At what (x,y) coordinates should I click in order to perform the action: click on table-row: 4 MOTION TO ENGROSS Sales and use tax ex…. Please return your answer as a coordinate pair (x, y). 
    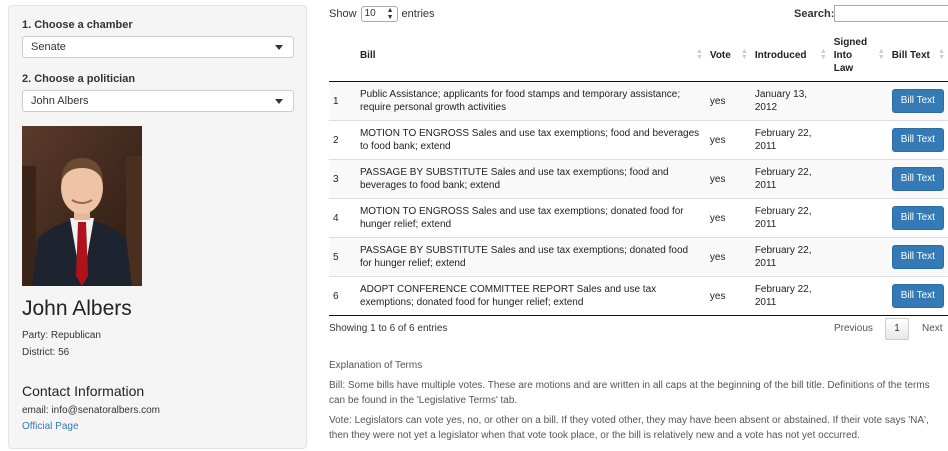
    Looking at the image, I should click on (638, 218).